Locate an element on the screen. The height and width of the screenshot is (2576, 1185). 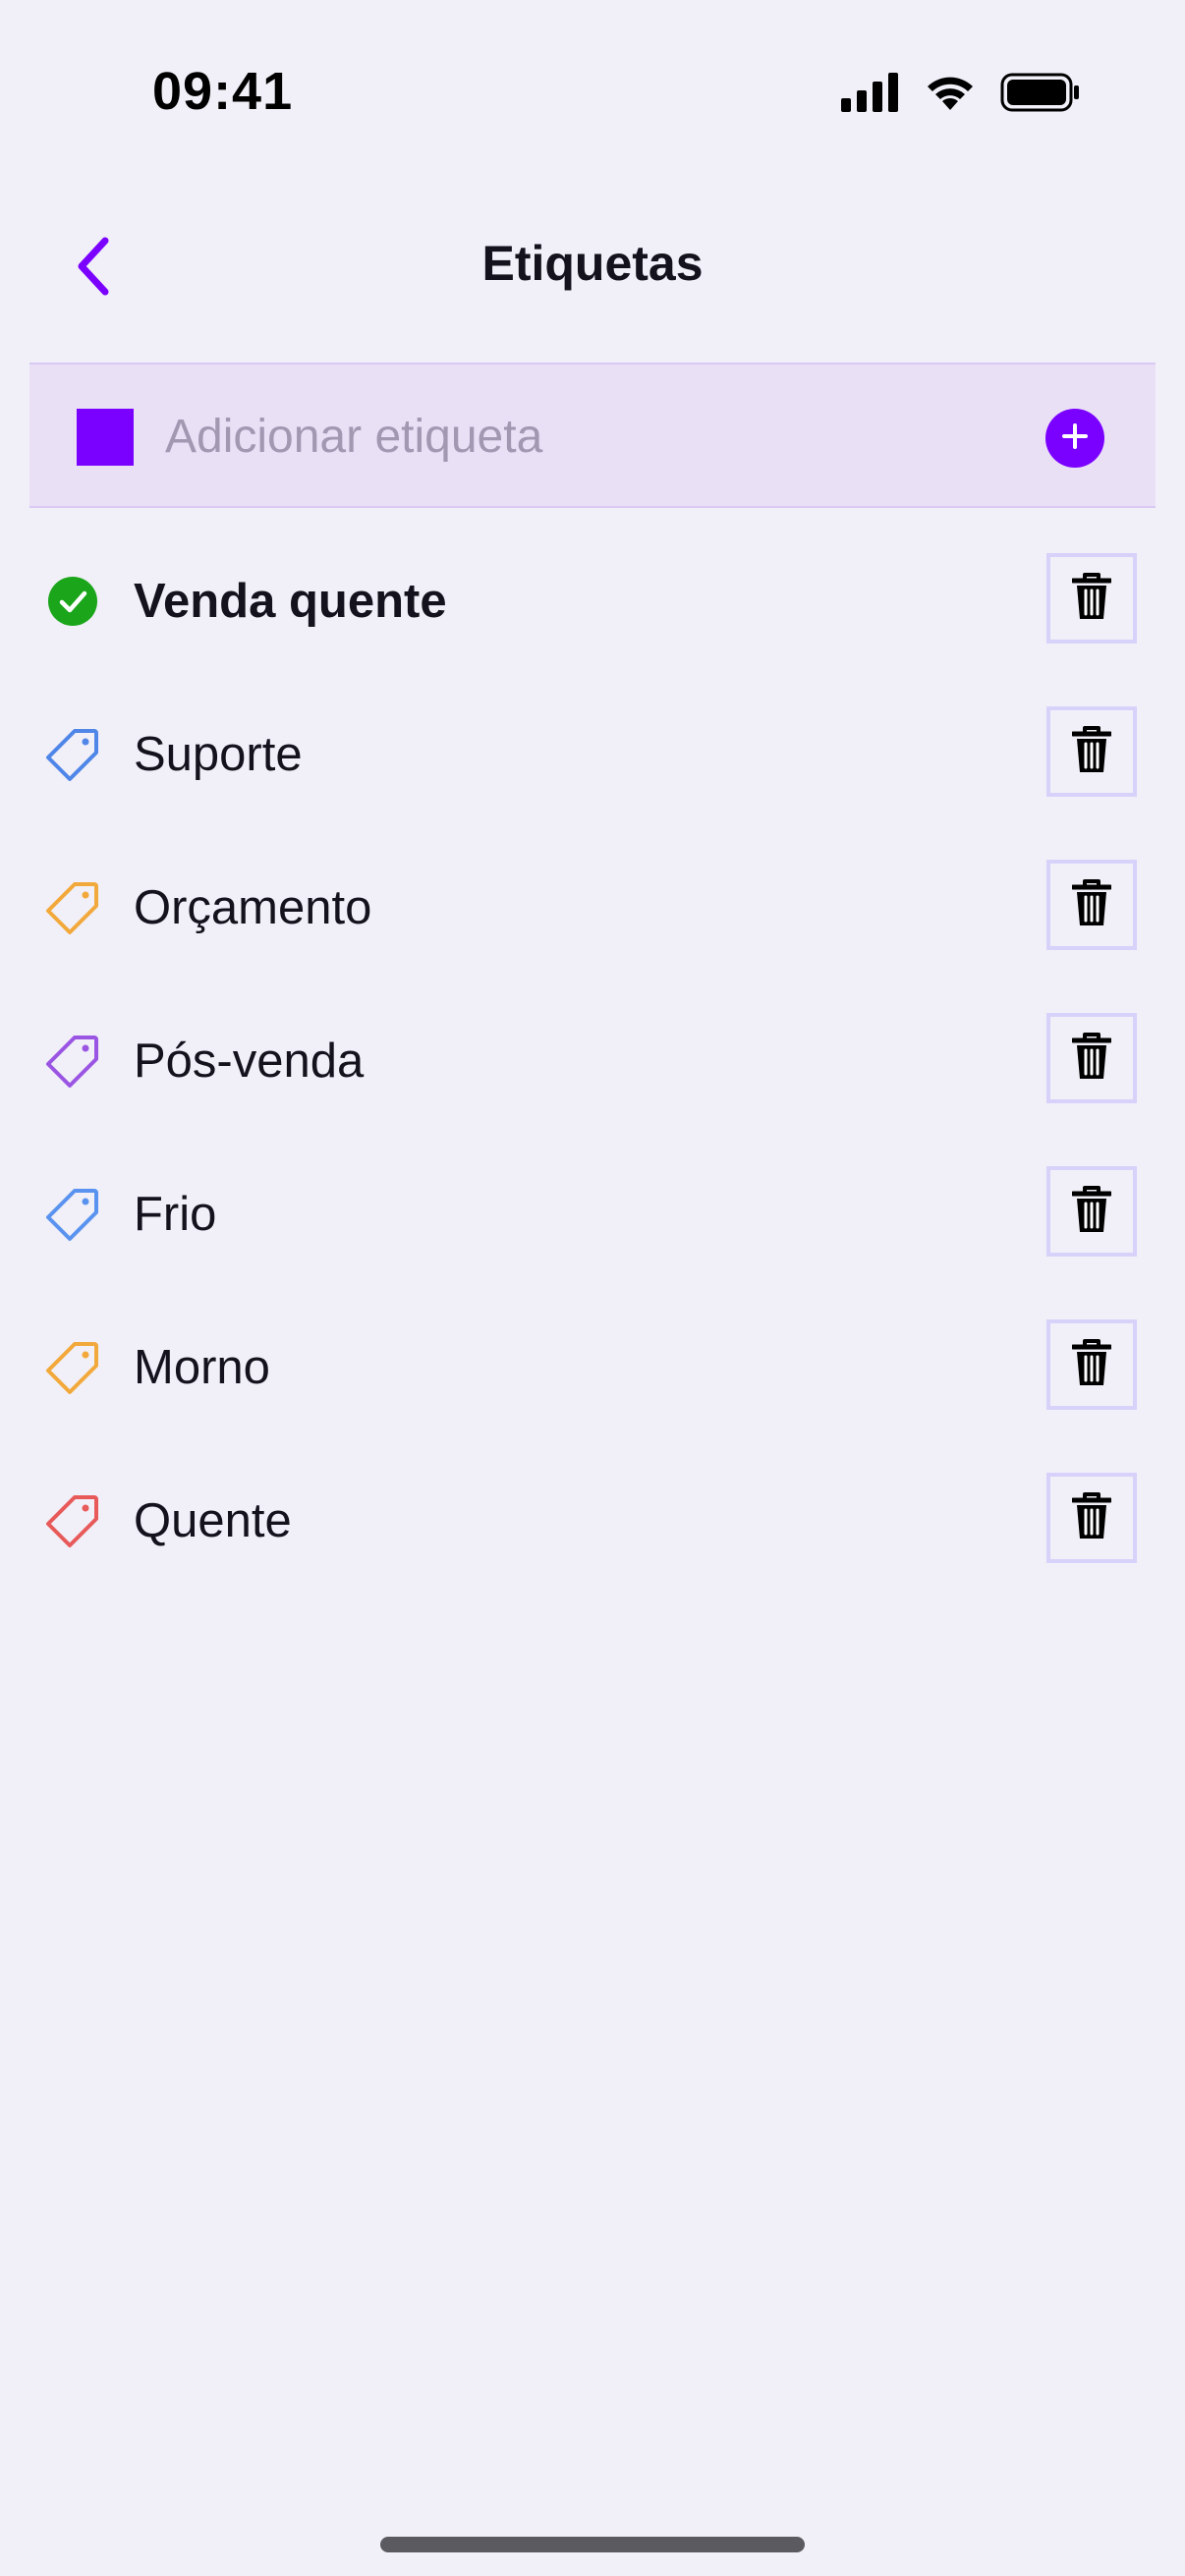
color-swatch is located at coordinates (106, 437).